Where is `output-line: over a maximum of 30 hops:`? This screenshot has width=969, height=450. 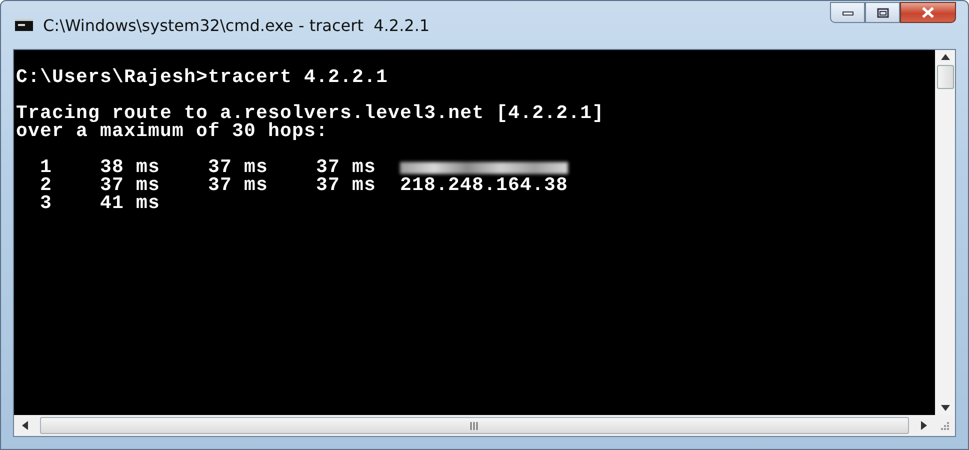
output-line: over a maximum of 30 hops: is located at coordinates (173, 131).